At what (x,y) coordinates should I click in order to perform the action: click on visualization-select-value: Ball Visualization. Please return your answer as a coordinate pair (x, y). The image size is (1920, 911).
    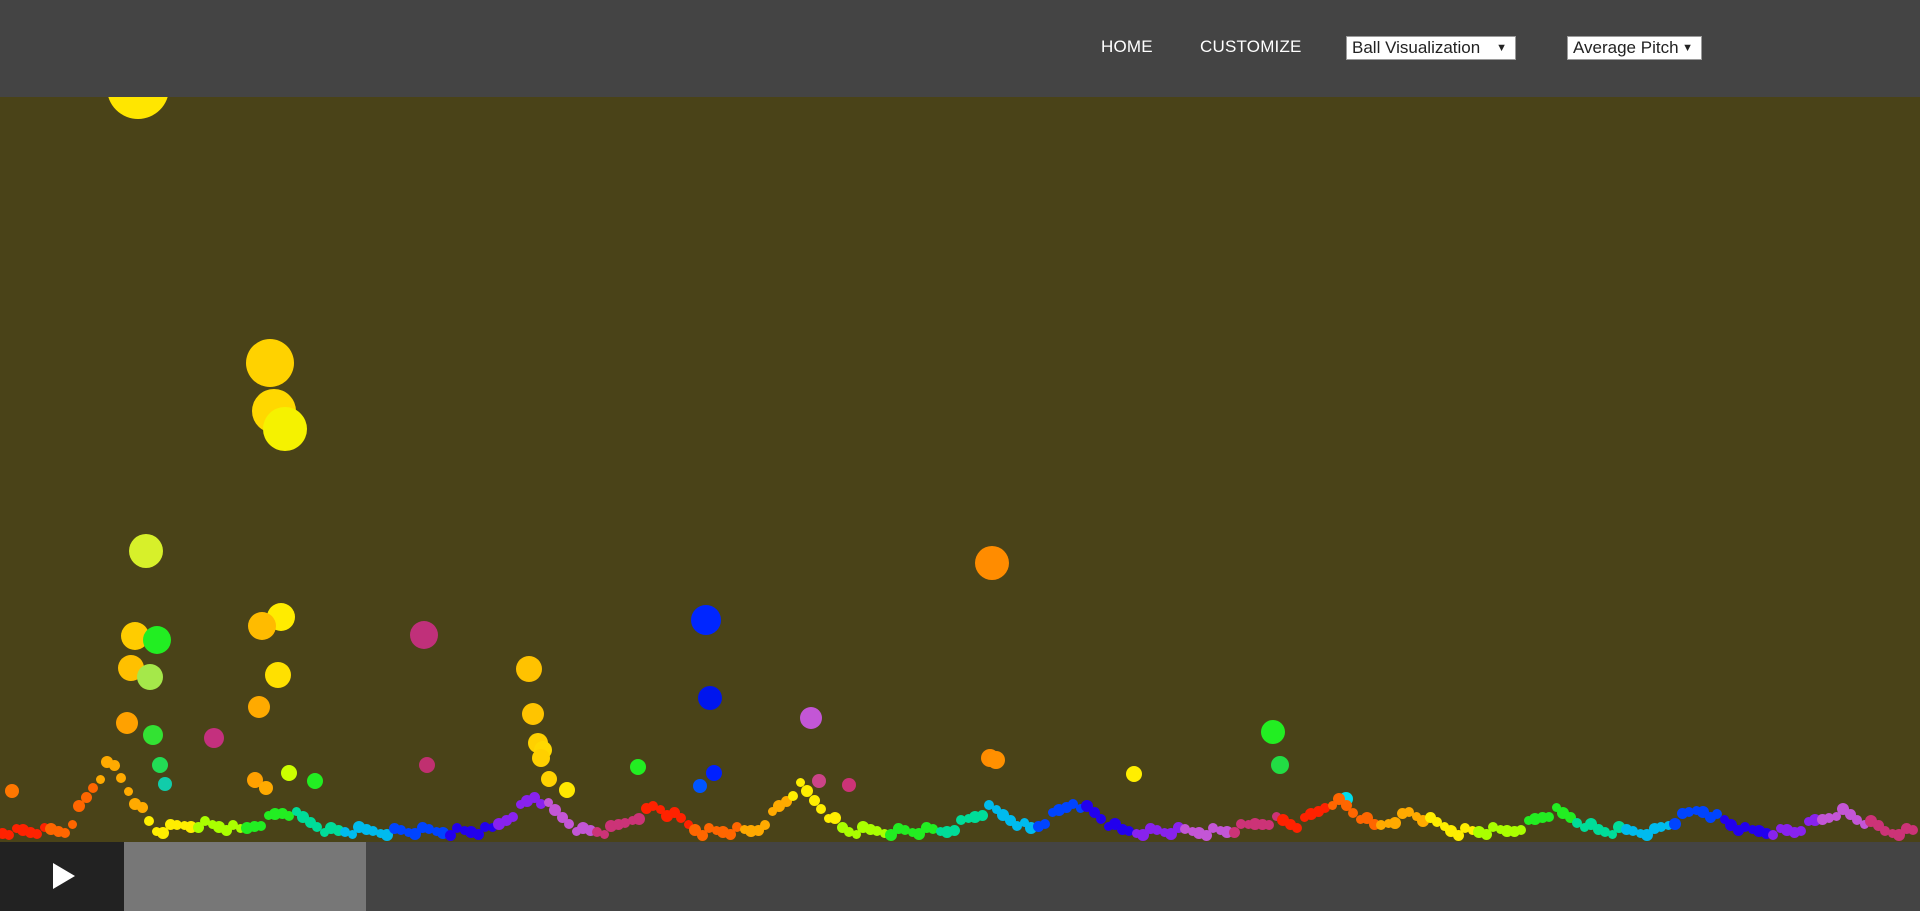
    Looking at the image, I should click on (1416, 47).